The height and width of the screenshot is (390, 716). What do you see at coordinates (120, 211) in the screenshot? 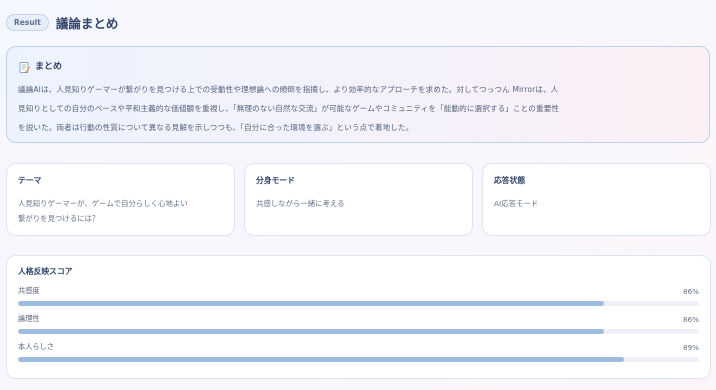
I see `theme-card-text: 人見知りゲーマーが、ゲームで自分らしく心地よい 繋がりを見つけるには？` at bounding box center [120, 211].